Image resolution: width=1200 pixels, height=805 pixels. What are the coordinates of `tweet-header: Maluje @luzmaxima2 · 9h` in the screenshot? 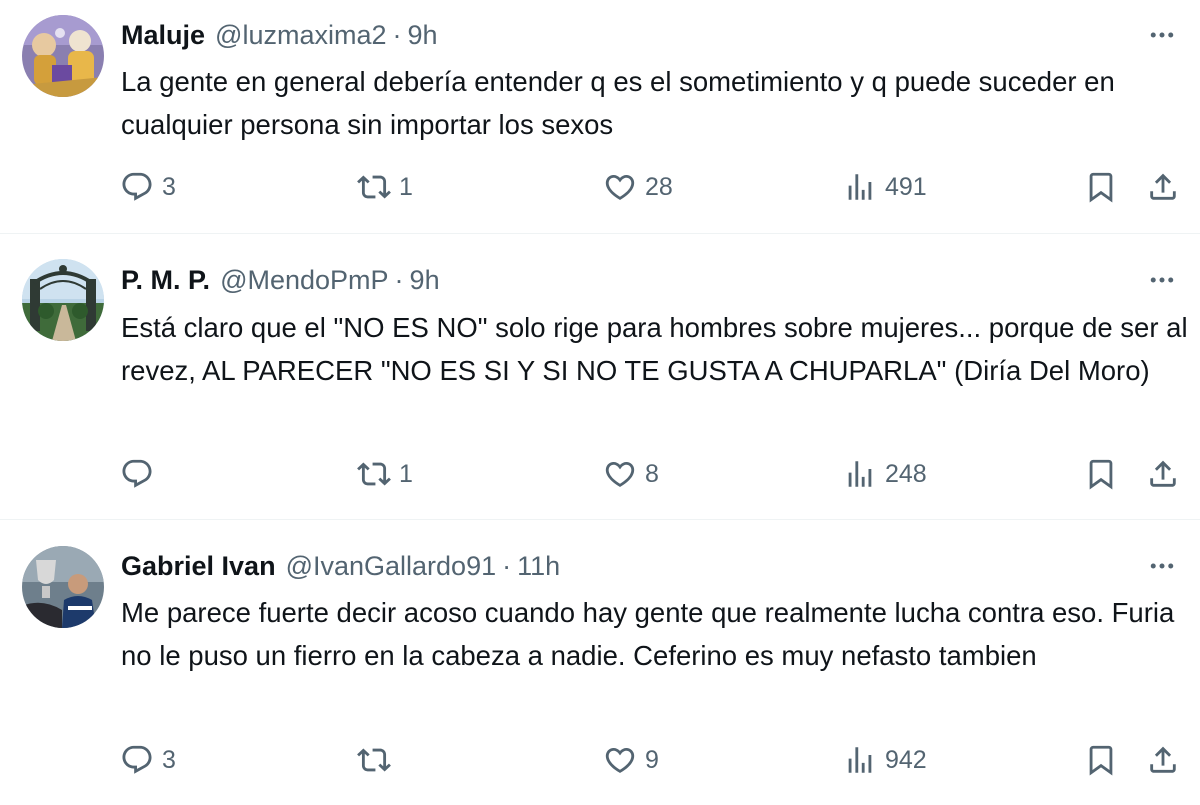 It's located at (279, 35).